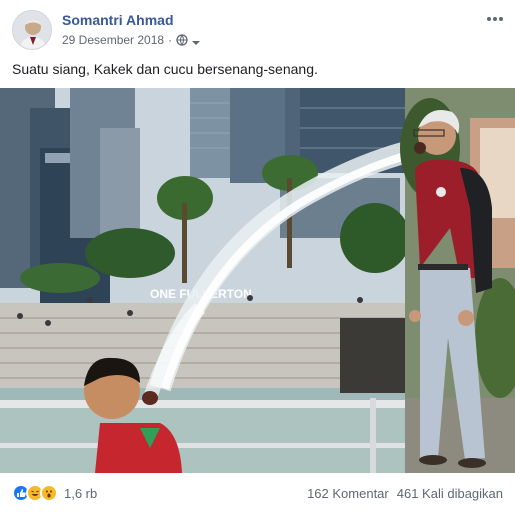 Image resolution: width=515 pixels, height=516 pixels. Describe the element at coordinates (495, 19) in the screenshot. I see `more-options-icon` at that location.